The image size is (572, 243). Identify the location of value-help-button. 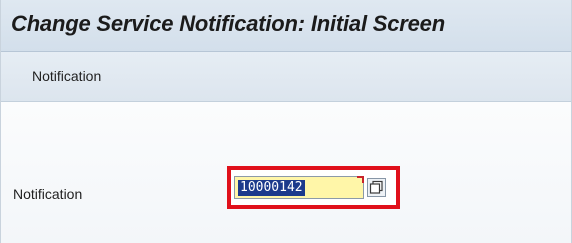
(376, 187).